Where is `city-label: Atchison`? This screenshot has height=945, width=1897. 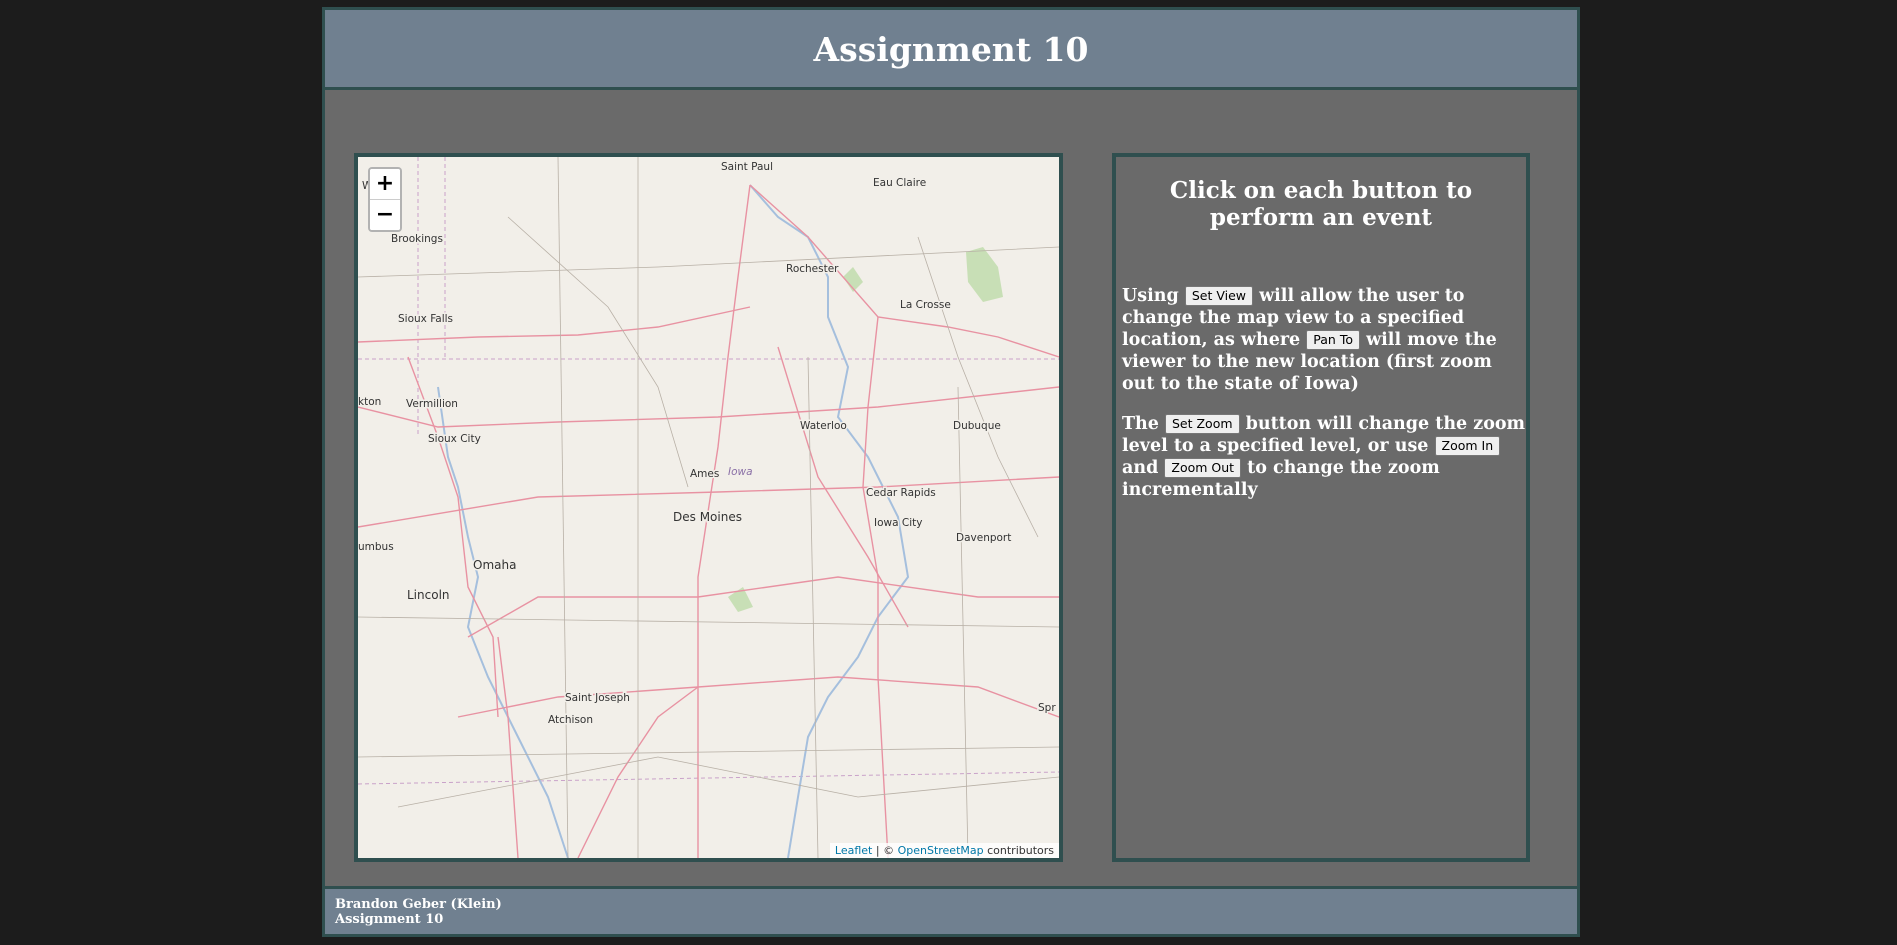 city-label: Atchison is located at coordinates (570, 720).